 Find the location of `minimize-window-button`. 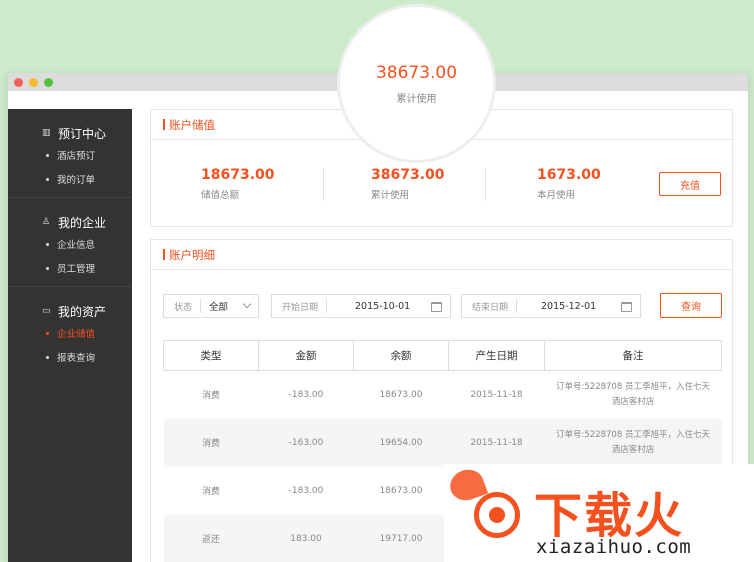

minimize-window-button is located at coordinates (33, 82).